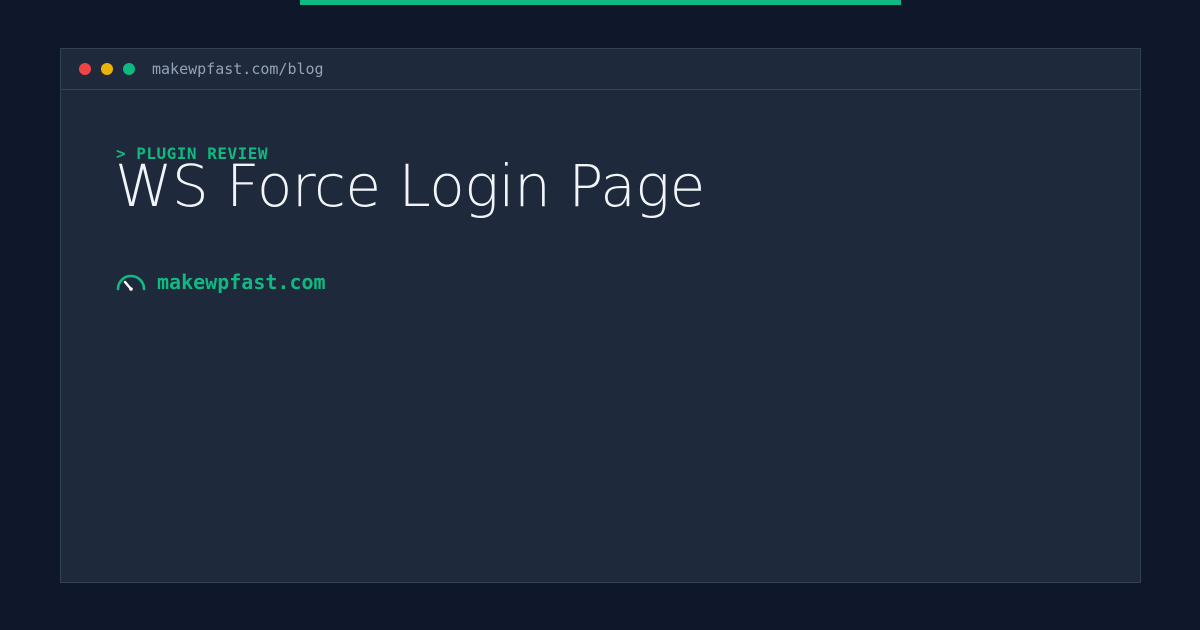 This screenshot has height=630, width=1200. Describe the element at coordinates (410, 186) in the screenshot. I see `post-title: WS Force Login Page` at that location.